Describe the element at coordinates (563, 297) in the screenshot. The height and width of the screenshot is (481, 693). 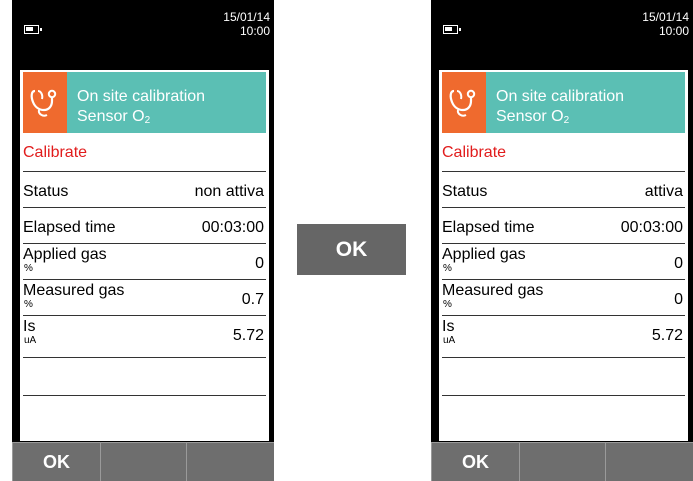
I see `row-measured-gas: Measured gas % 0` at that location.